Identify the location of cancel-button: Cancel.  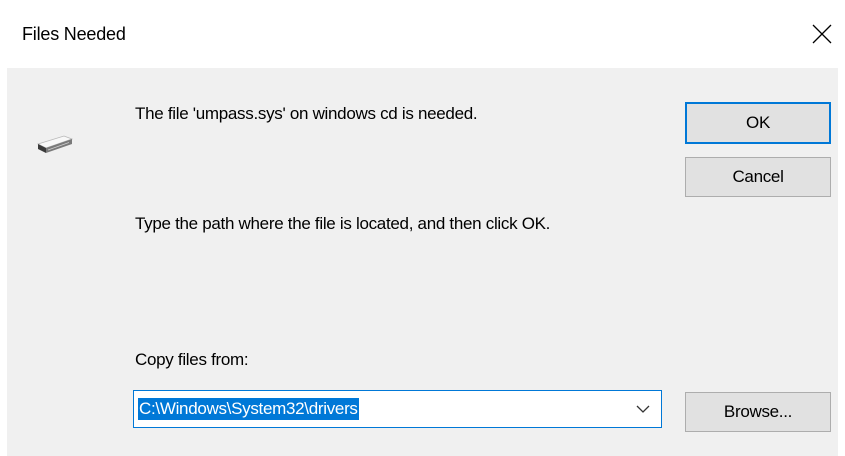
(758, 177).